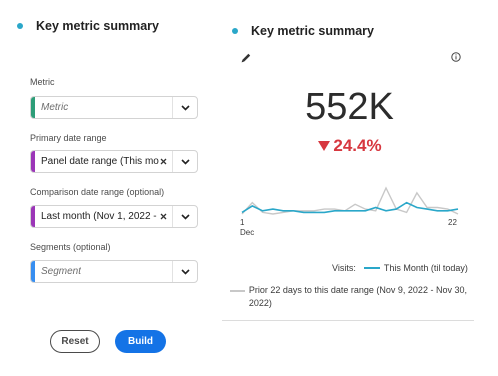 The width and height of the screenshot is (498, 376). I want to click on info-icon, so click(456, 57).